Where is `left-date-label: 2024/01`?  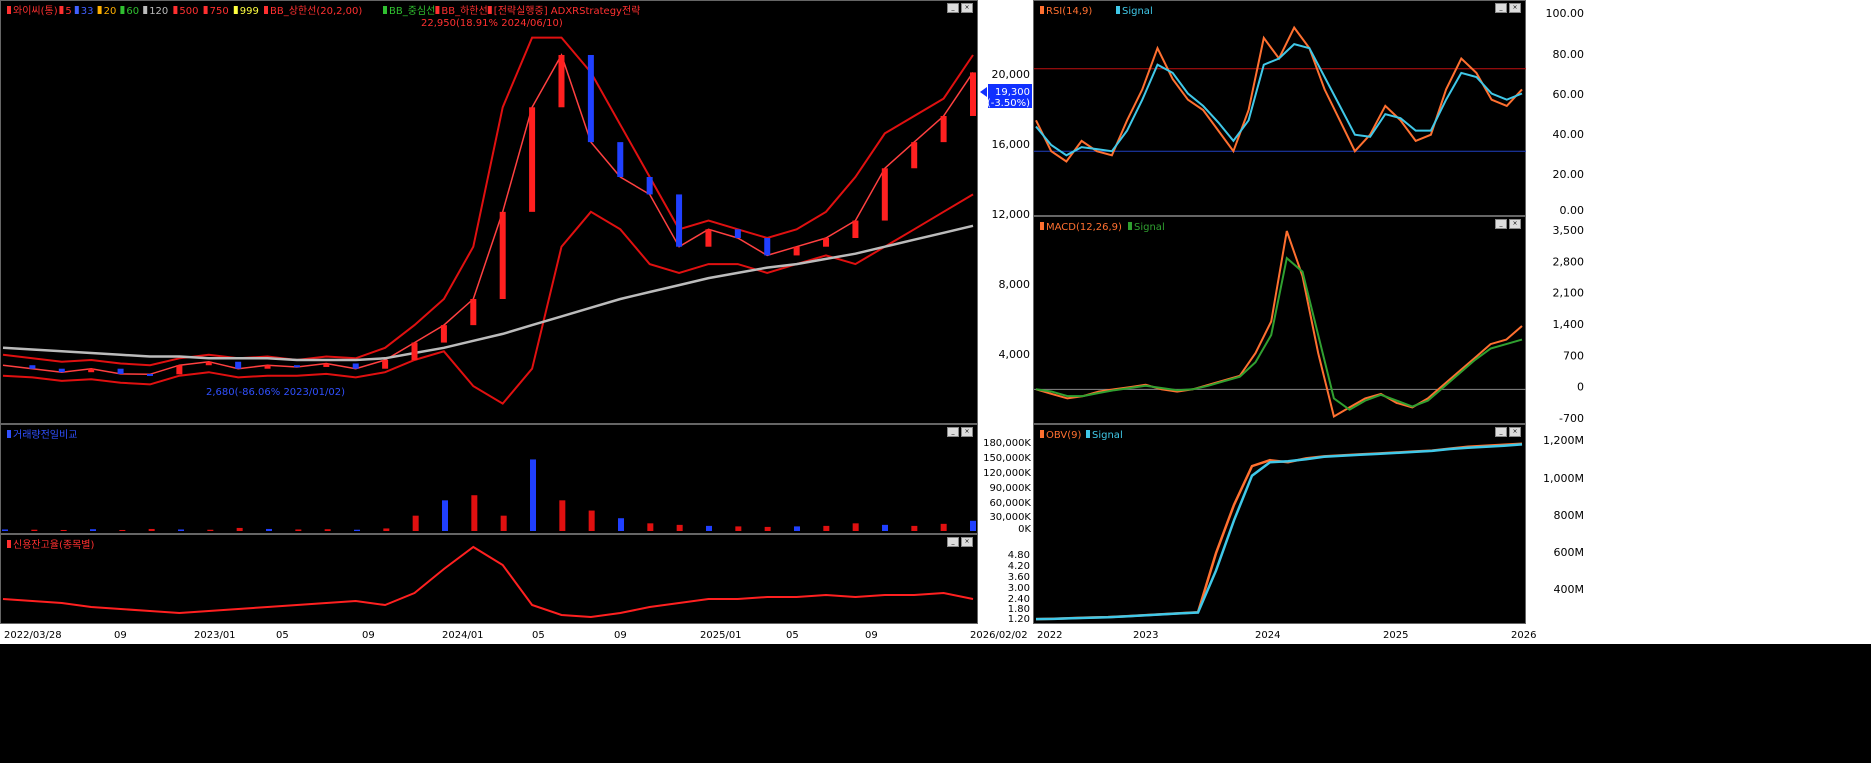
left-date-label: 2024/01 is located at coordinates (463, 635).